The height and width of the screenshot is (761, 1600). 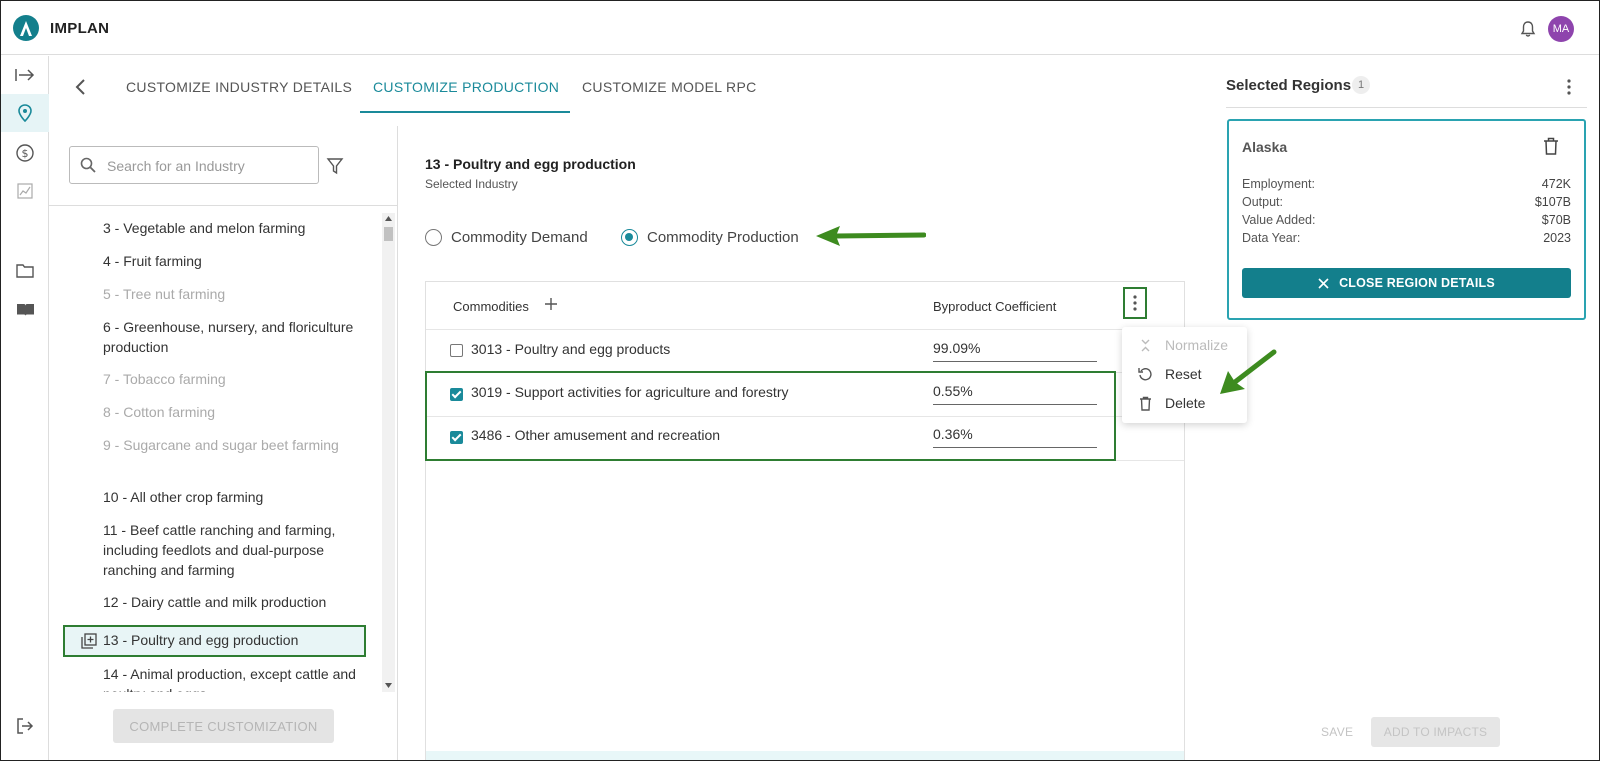 What do you see at coordinates (1406, 238) in the screenshot?
I see `stat-data-year: Data Year: 2023` at bounding box center [1406, 238].